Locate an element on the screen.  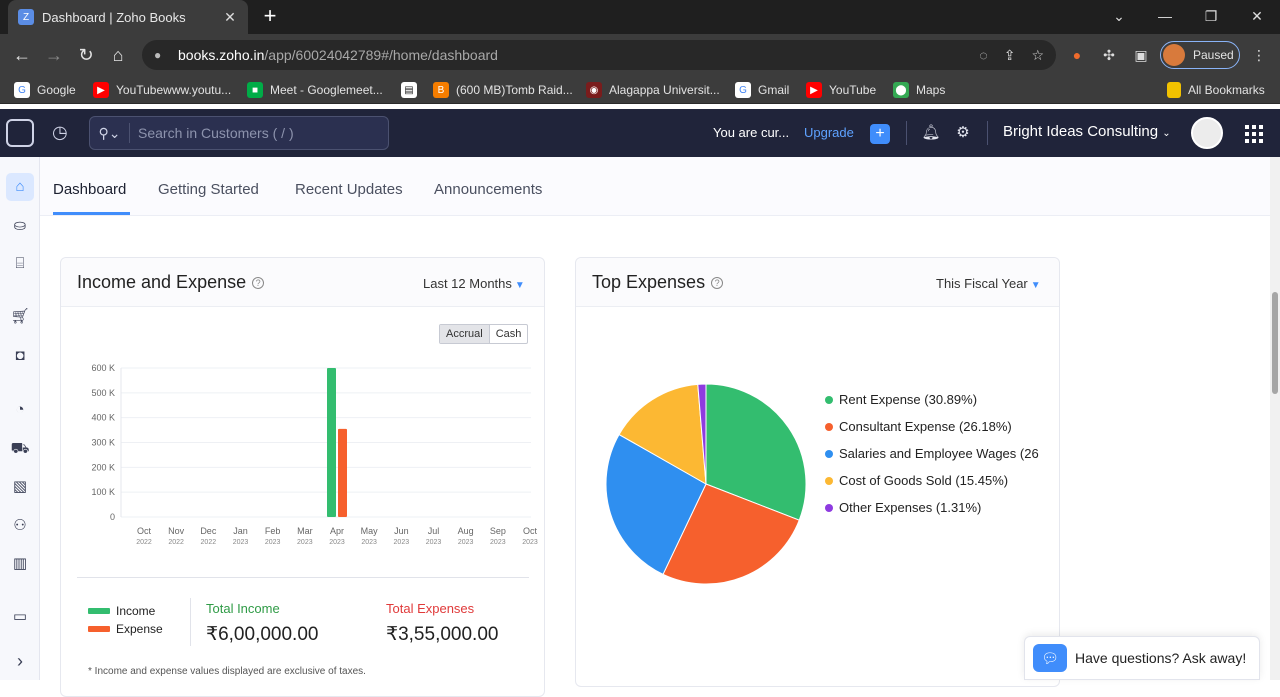
global-search: ⚲⌄ is located at coordinates (239, 133).